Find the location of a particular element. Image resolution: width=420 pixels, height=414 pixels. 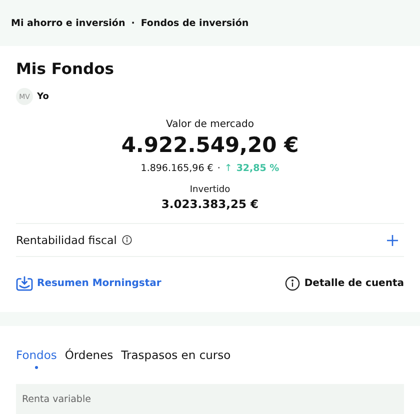

plus-icon is located at coordinates (392, 240).